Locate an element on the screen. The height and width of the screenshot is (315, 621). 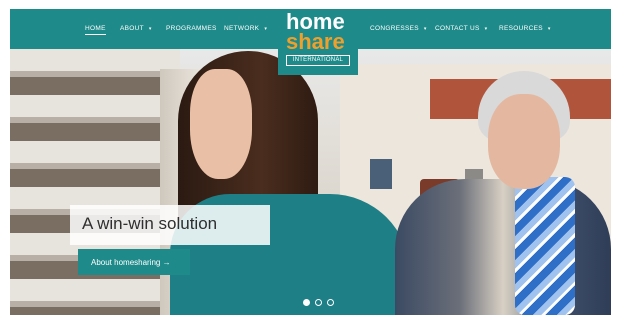
site-logo: home share INTERNATIONAL is located at coordinates (318, 42).